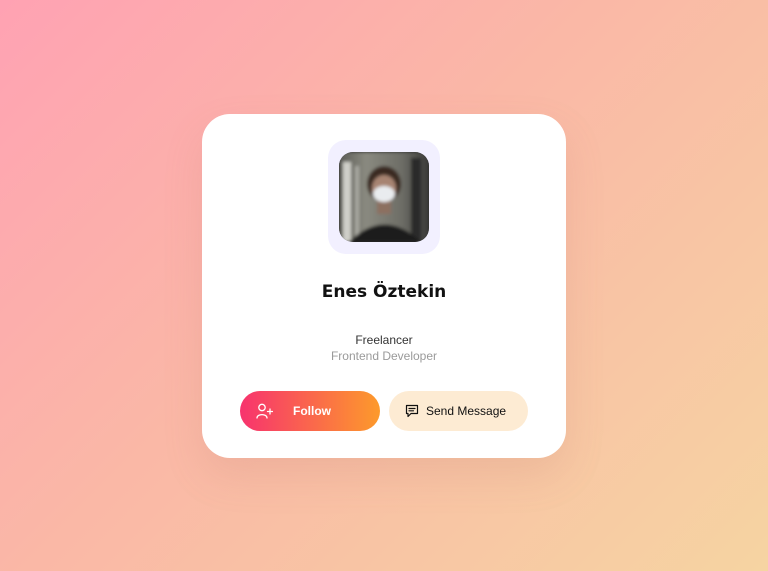 The width and height of the screenshot is (768, 571). I want to click on send-message-label: Send Message, so click(466, 411).